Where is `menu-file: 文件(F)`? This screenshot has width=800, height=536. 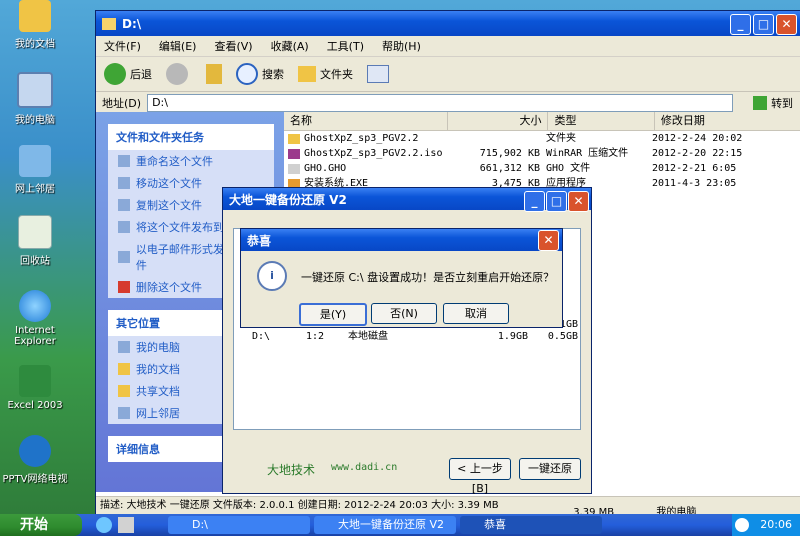
menu-file: 文件(F) is located at coordinates (122, 46).